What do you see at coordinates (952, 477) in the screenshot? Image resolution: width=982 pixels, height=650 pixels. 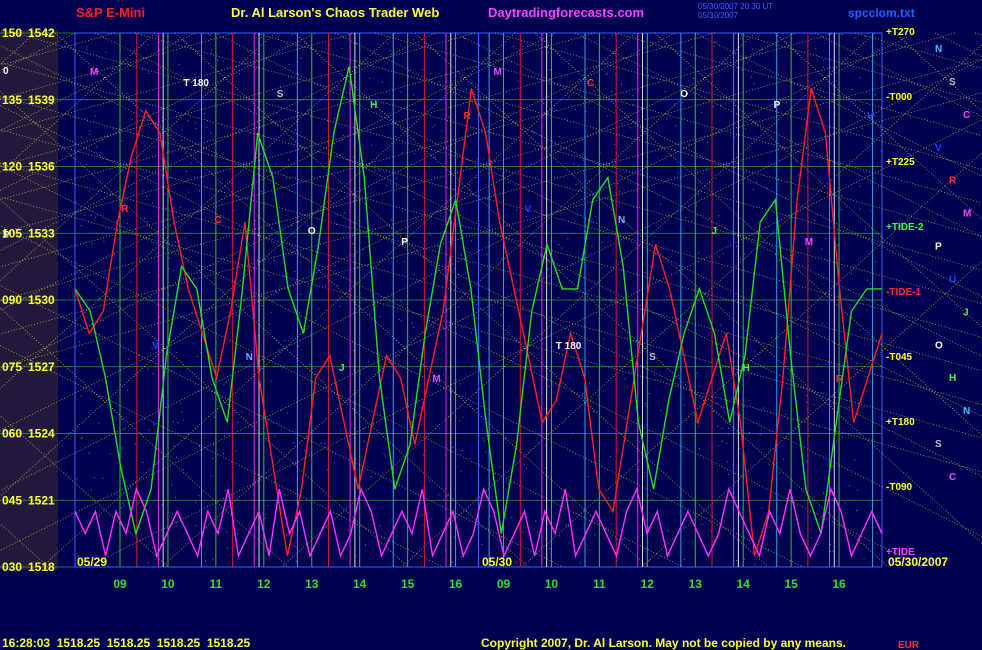 I see `planet-marker: C` at bounding box center [952, 477].